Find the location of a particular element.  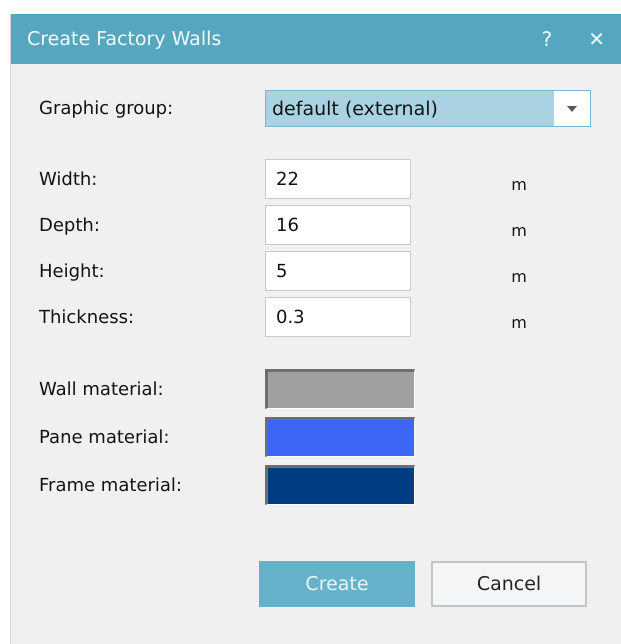

input-field: 5 is located at coordinates (338, 271).